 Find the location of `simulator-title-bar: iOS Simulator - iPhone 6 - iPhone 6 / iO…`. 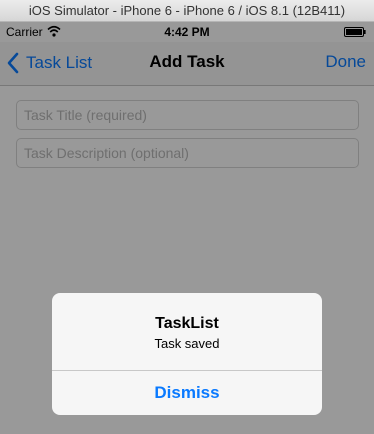

simulator-title-bar: iOS Simulator - iPhone 6 - iPhone 6 / iO… is located at coordinates (187, 11).